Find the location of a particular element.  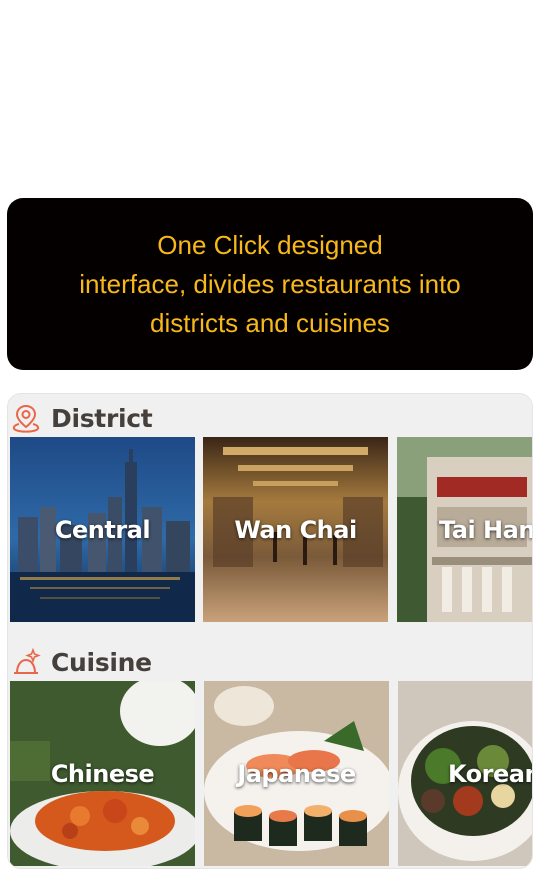

cuisine-tile-korean: Korean is located at coordinates (465, 773).